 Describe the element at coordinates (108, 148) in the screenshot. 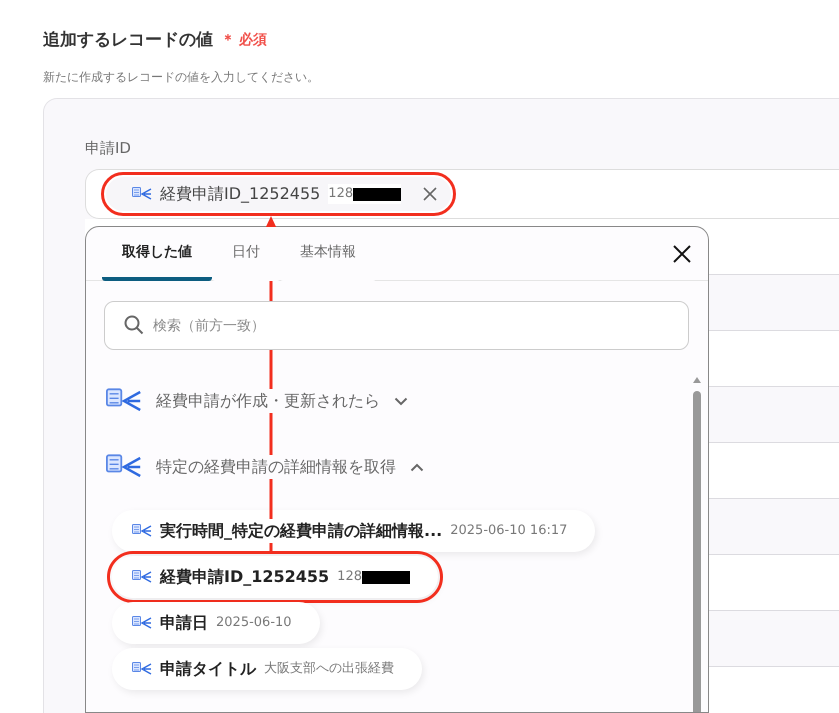

I see `field-label: 申請ID` at that location.